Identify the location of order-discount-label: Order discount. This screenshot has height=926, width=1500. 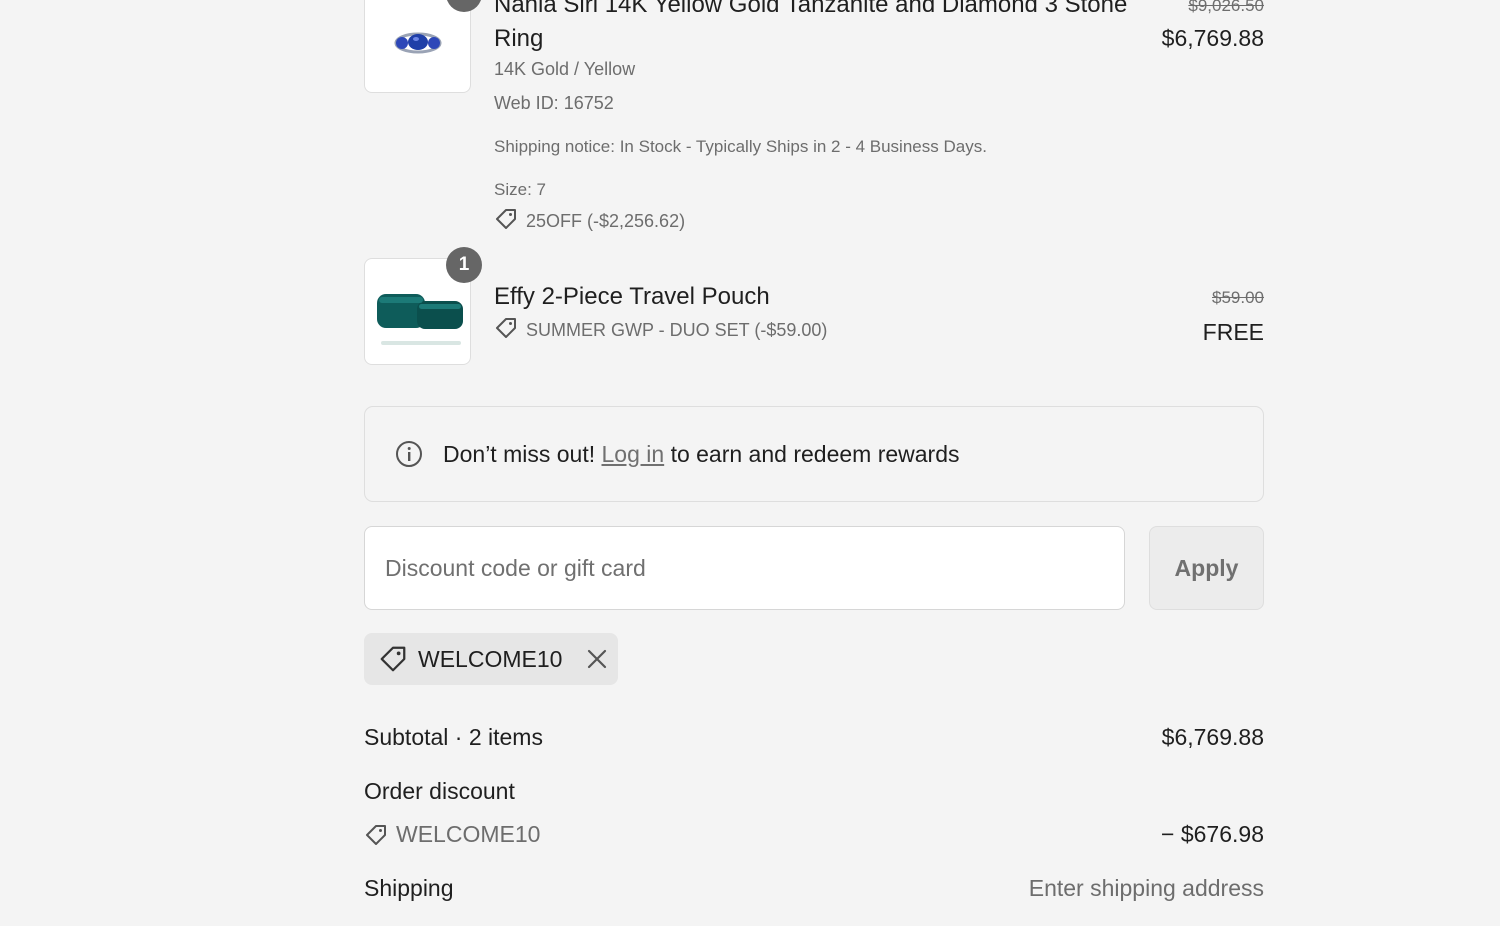
(439, 791).